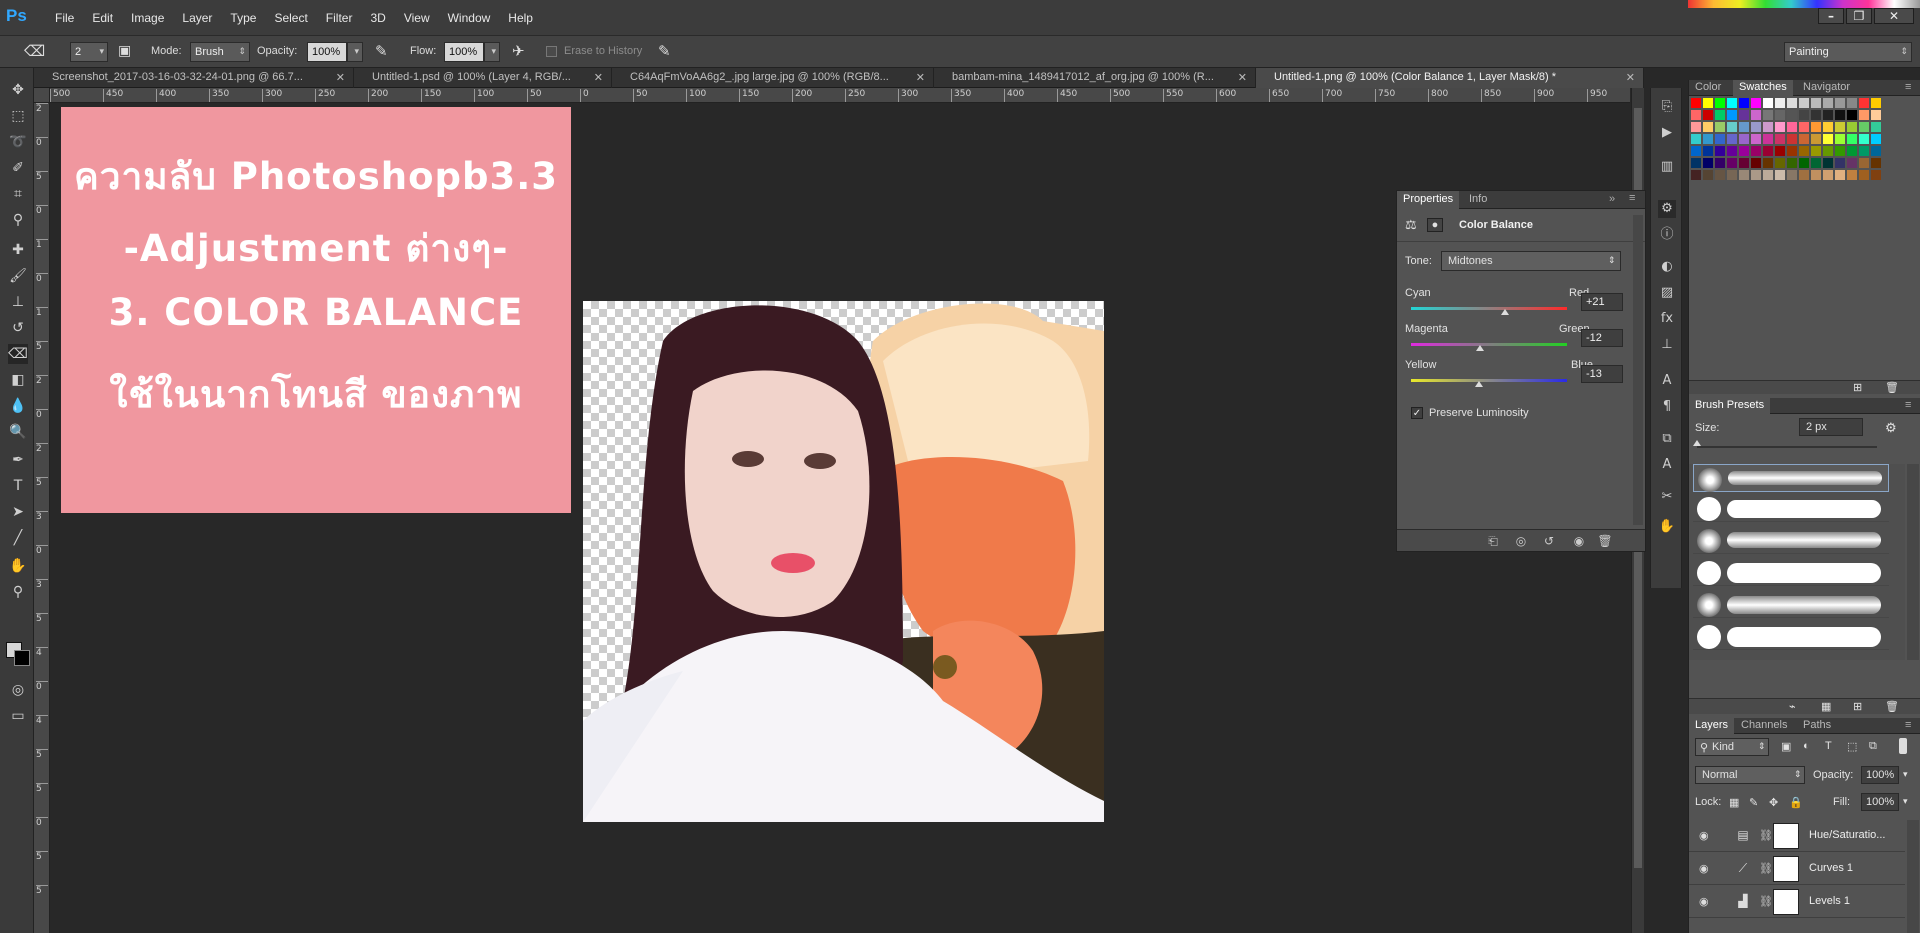 This screenshot has width=1920, height=933. What do you see at coordinates (377, 18) in the screenshot?
I see `menu-3d: 3D` at bounding box center [377, 18].